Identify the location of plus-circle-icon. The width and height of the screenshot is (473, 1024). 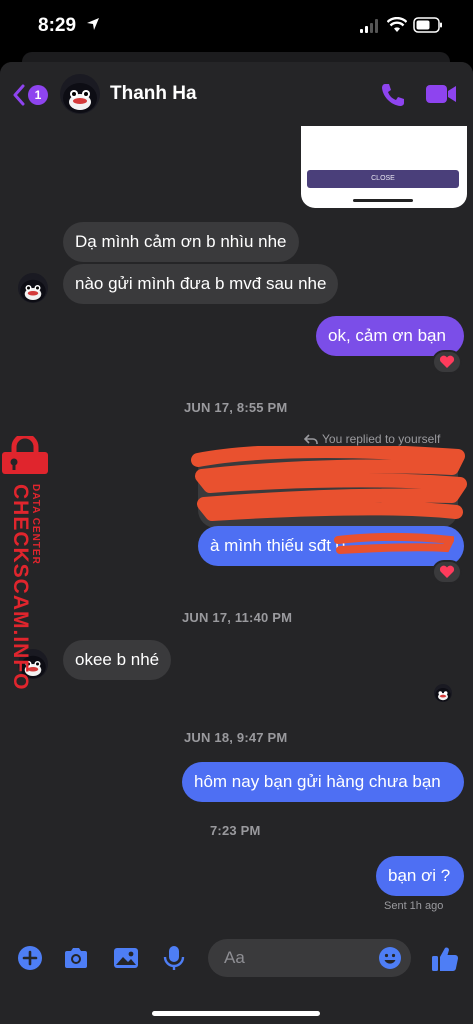
(30, 958).